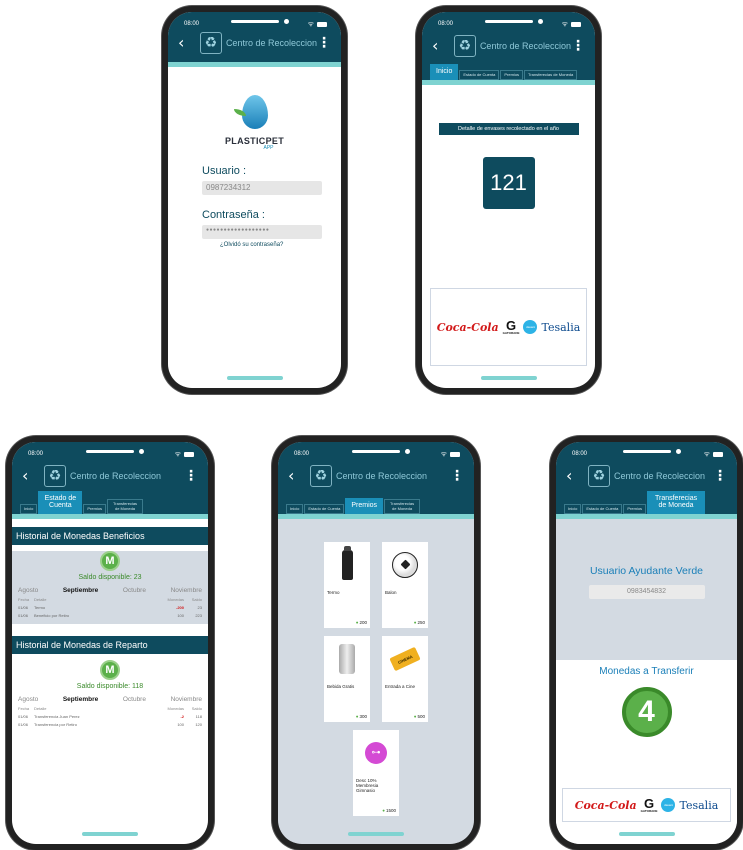 This screenshot has width=743, height=850. I want to click on table-row: 01/06 Transferencia por Retiro 100 120, so click(110, 723).